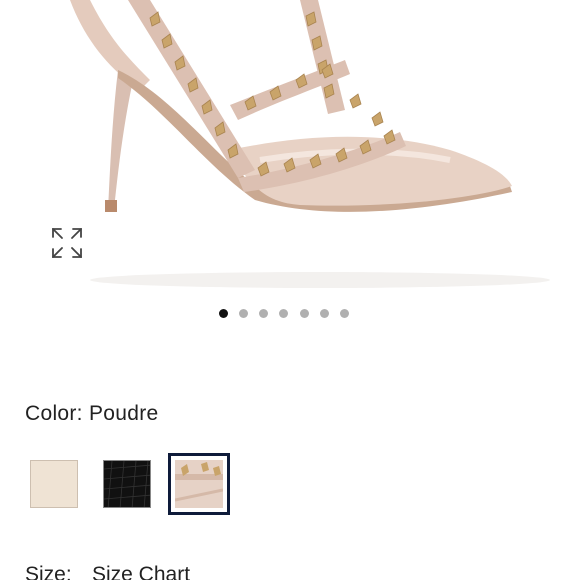 This screenshot has width=580, height=580. Describe the element at coordinates (290, 314) in the screenshot. I see `gallery-pagination` at that location.